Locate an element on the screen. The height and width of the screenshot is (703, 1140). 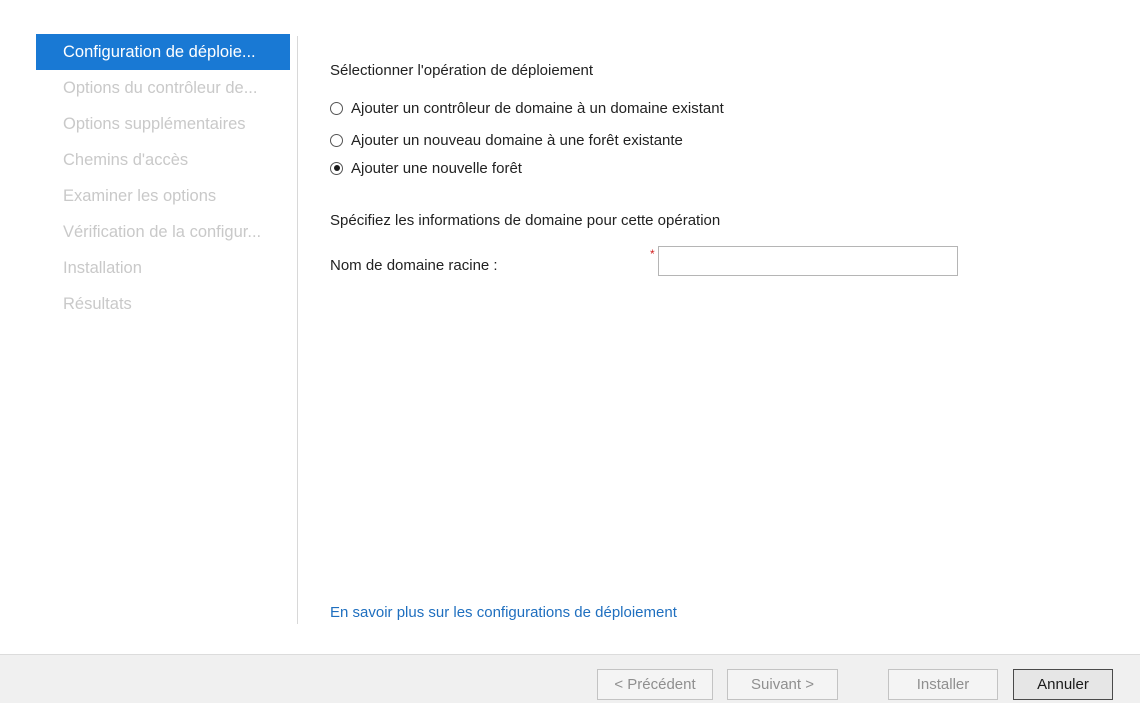
nav-item-results: Résultats is located at coordinates (97, 304).